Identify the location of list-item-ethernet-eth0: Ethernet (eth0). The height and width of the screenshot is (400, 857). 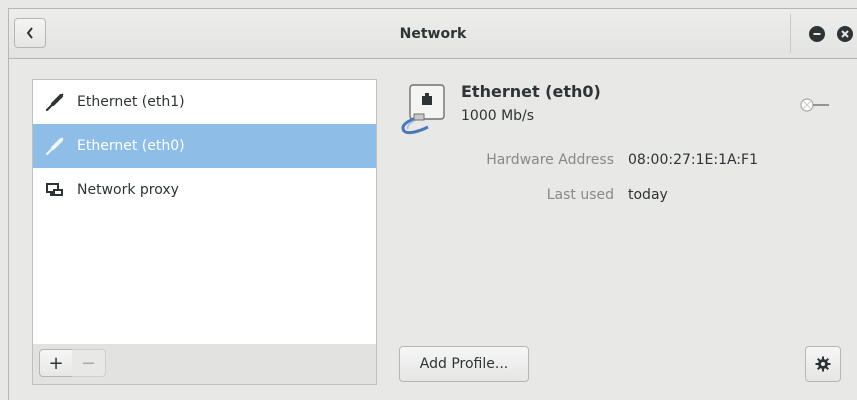
(204, 146).